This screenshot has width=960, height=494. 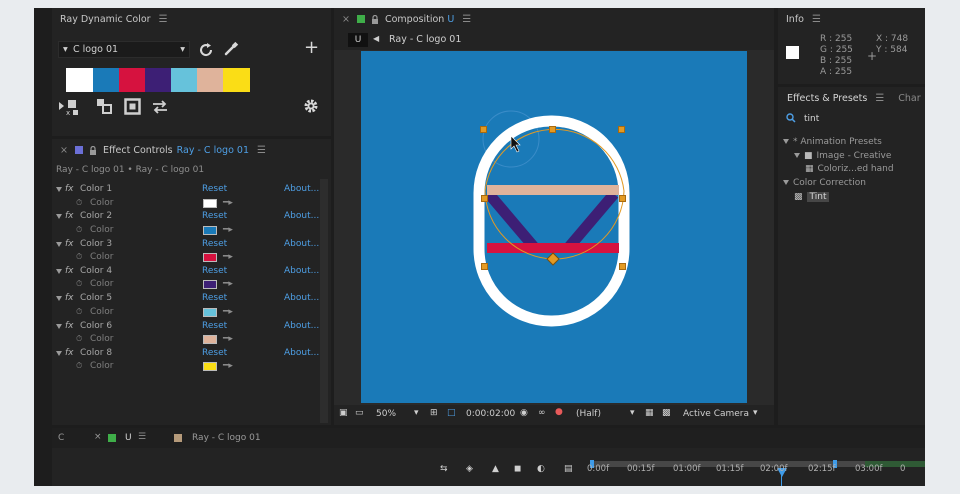 I want to click on effect-row: fx Color 3, so click(x=84, y=244).